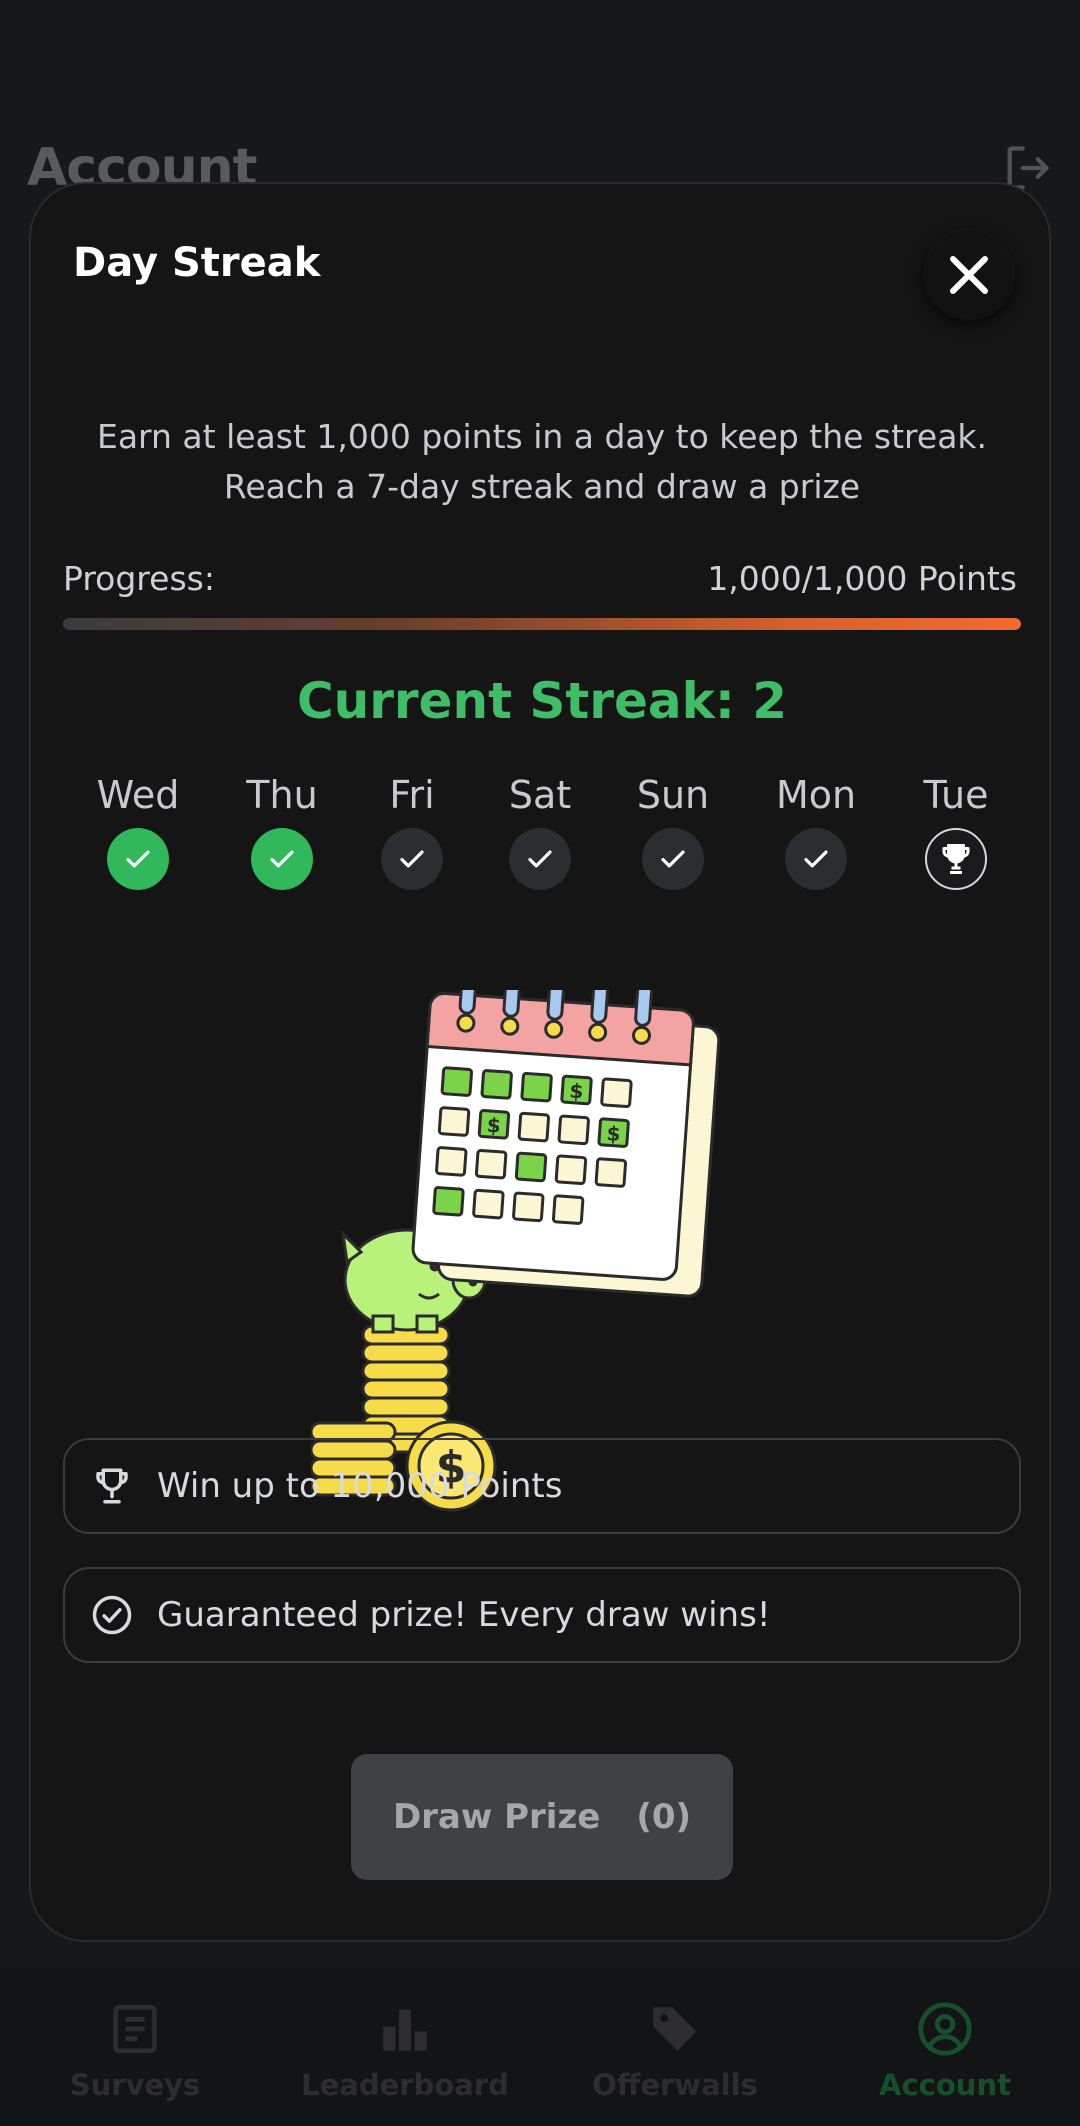  I want to click on day-label: Sun, so click(673, 795).